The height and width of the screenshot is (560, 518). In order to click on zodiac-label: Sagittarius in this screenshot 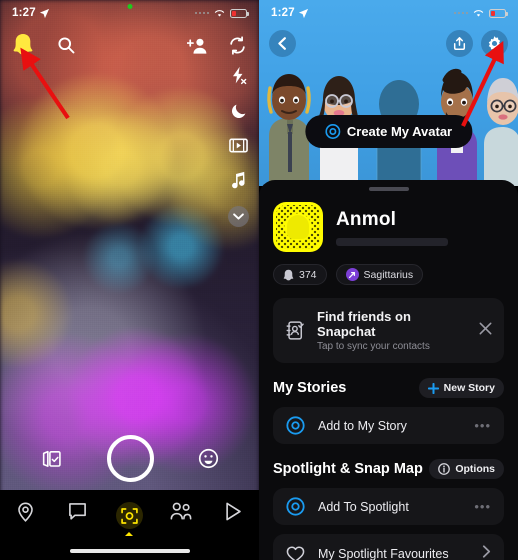, I will do `click(388, 274)`.